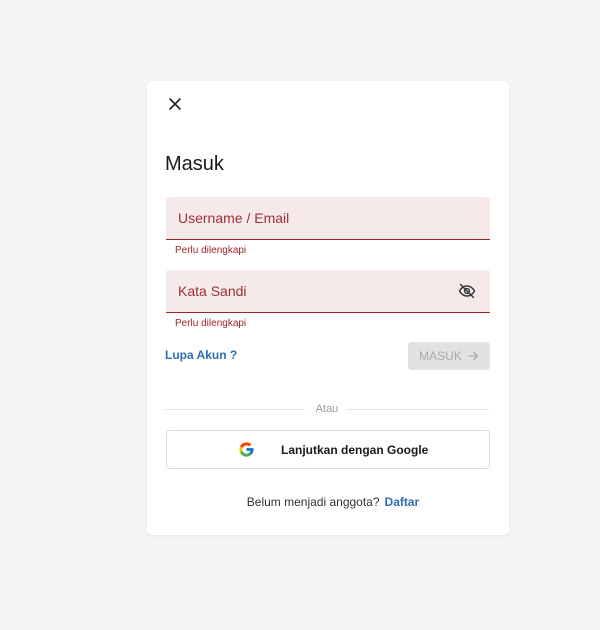 Image resolution: width=600 pixels, height=630 pixels. I want to click on username-error: Perlu dilengkapi, so click(211, 250).